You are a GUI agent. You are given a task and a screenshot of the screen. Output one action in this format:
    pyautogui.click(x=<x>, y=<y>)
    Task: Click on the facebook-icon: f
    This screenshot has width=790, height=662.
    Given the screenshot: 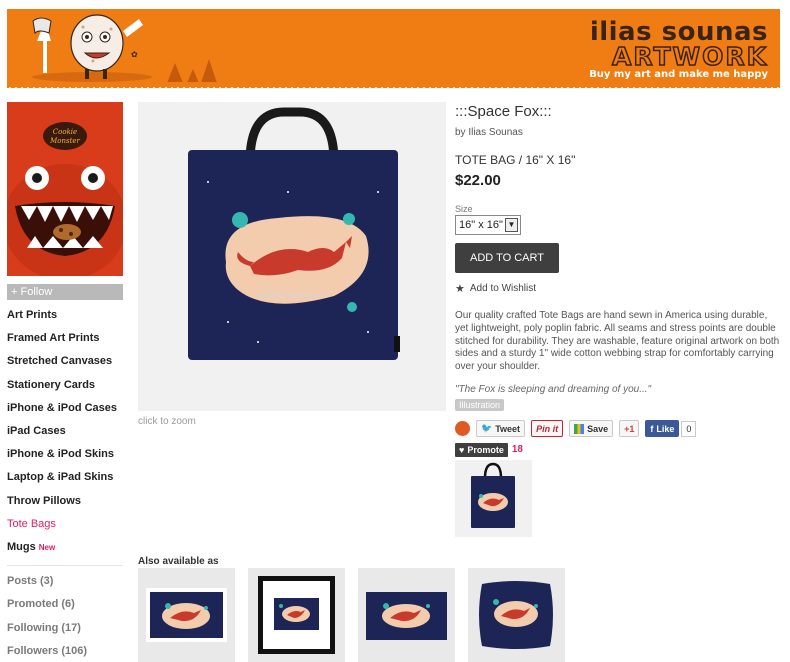 What is the action you would take?
    pyautogui.click(x=652, y=428)
    